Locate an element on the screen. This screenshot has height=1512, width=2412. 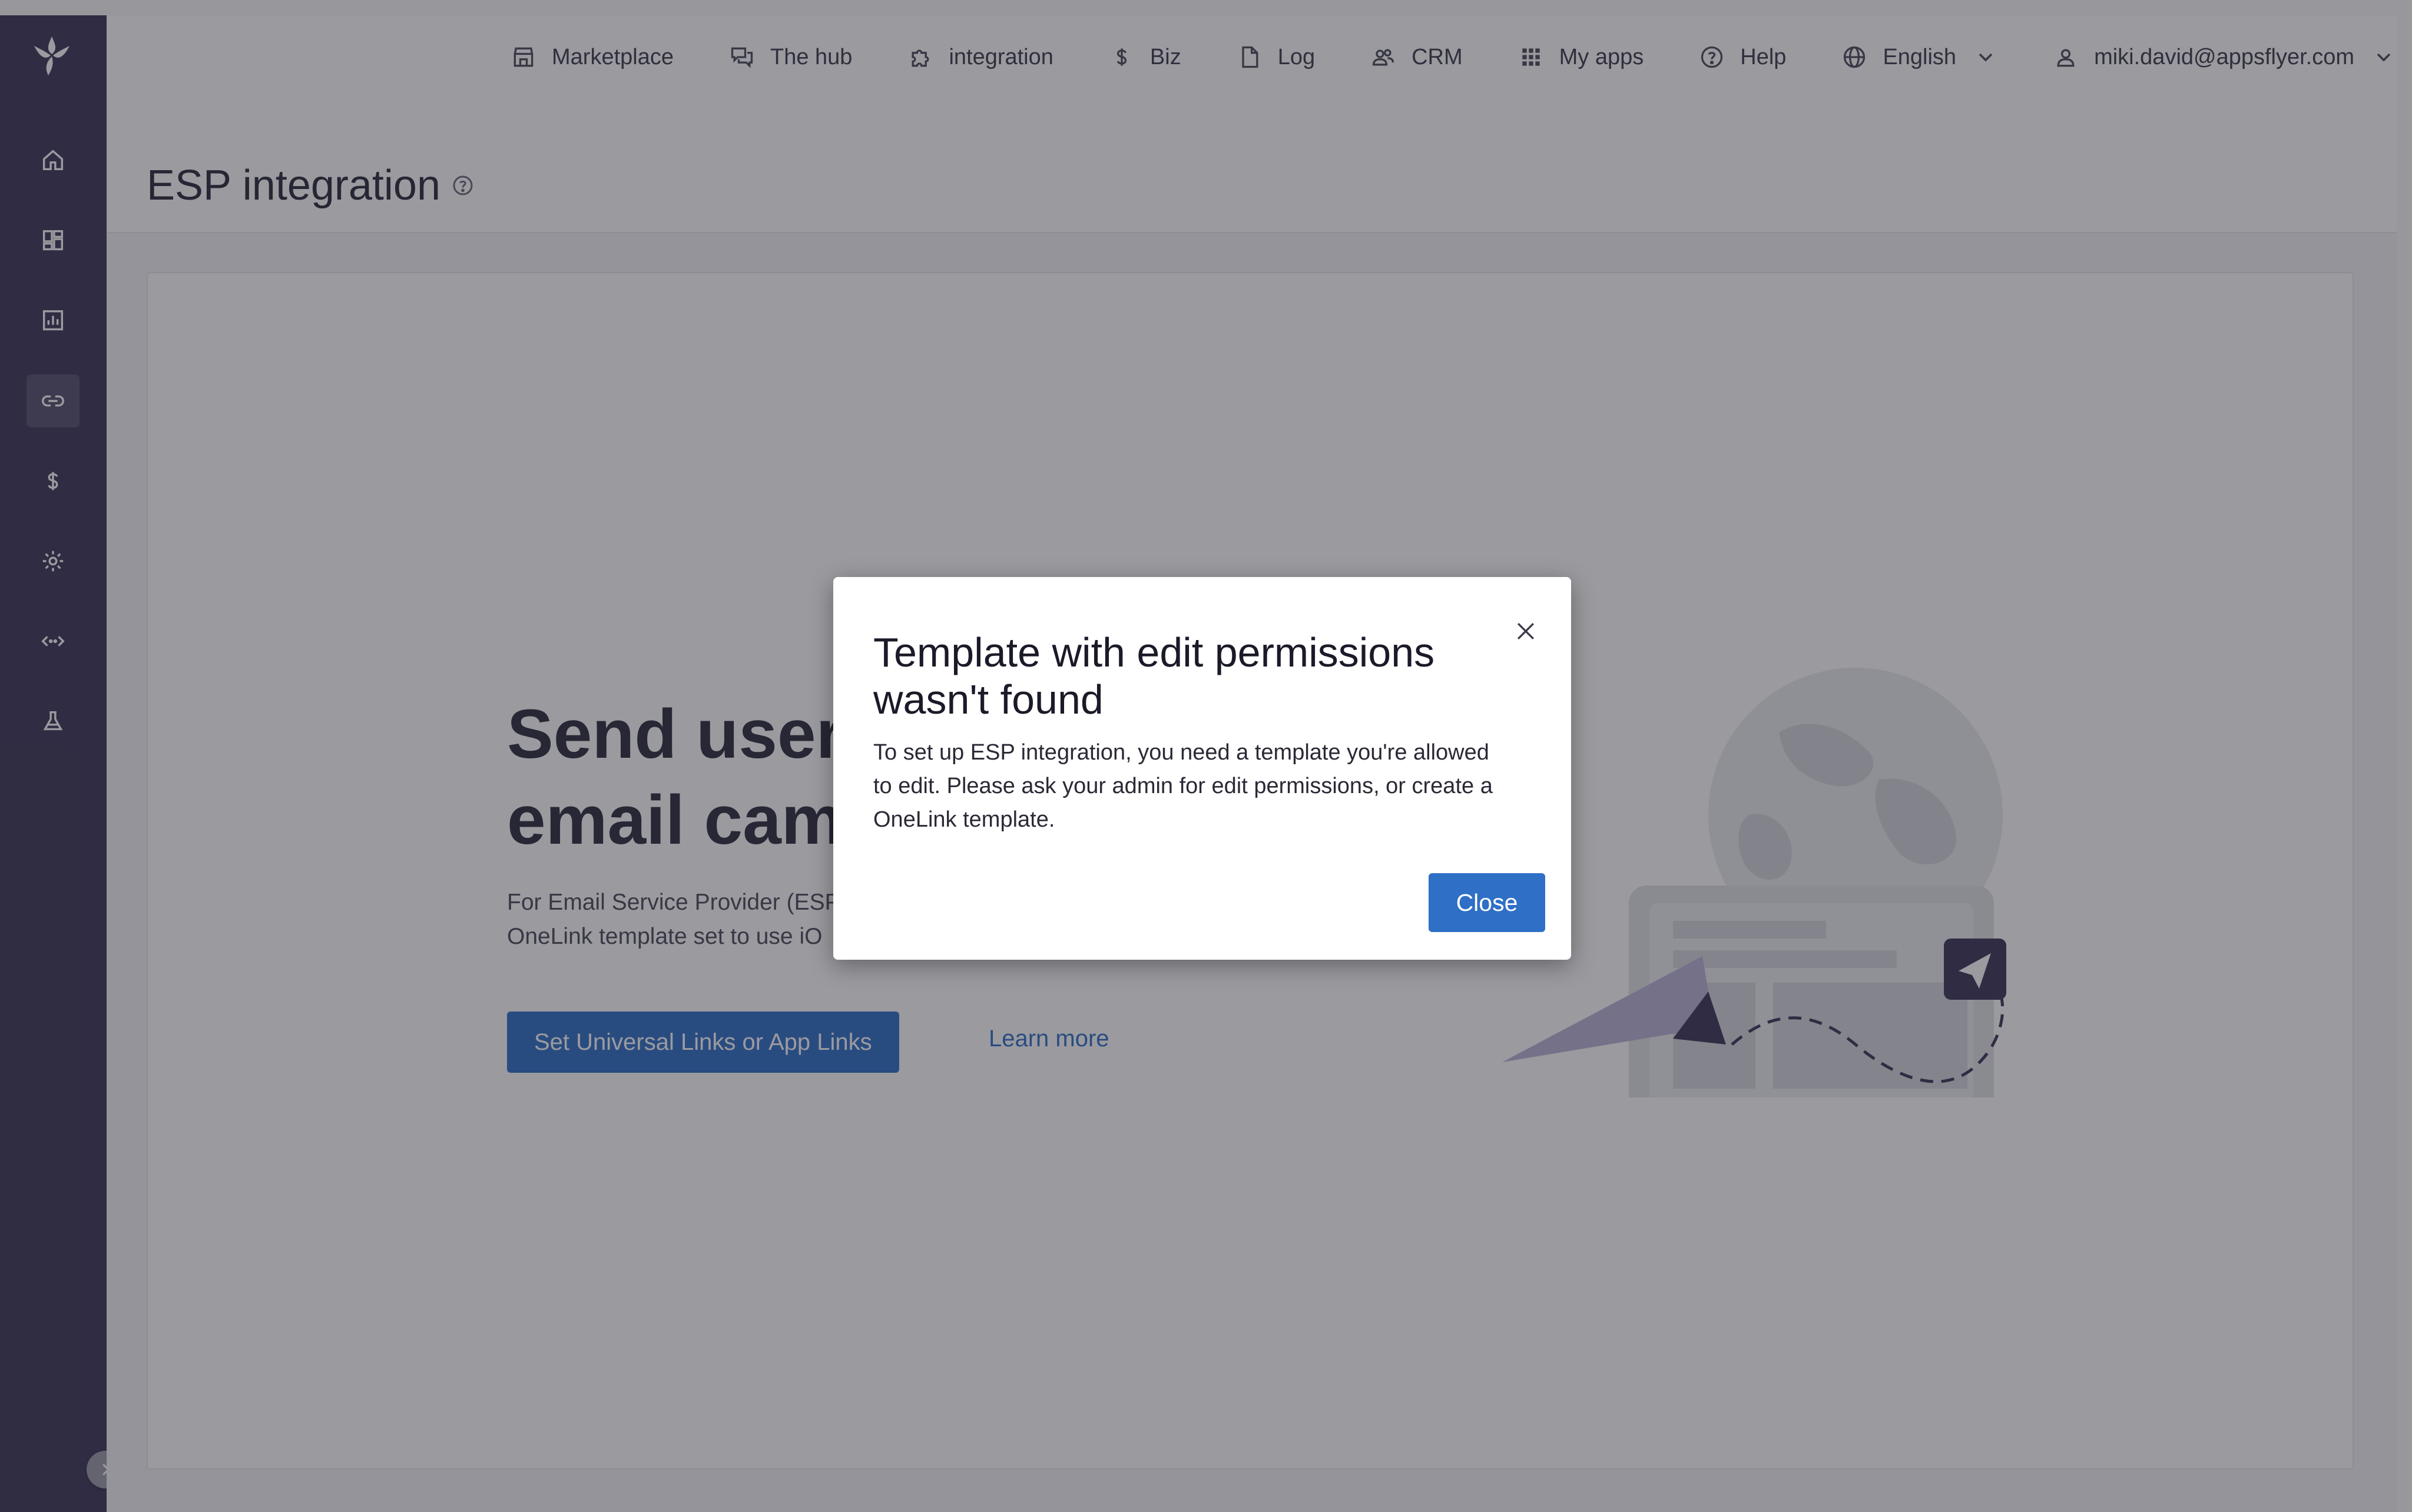
dialog-close-button is located at coordinates (1525, 631).